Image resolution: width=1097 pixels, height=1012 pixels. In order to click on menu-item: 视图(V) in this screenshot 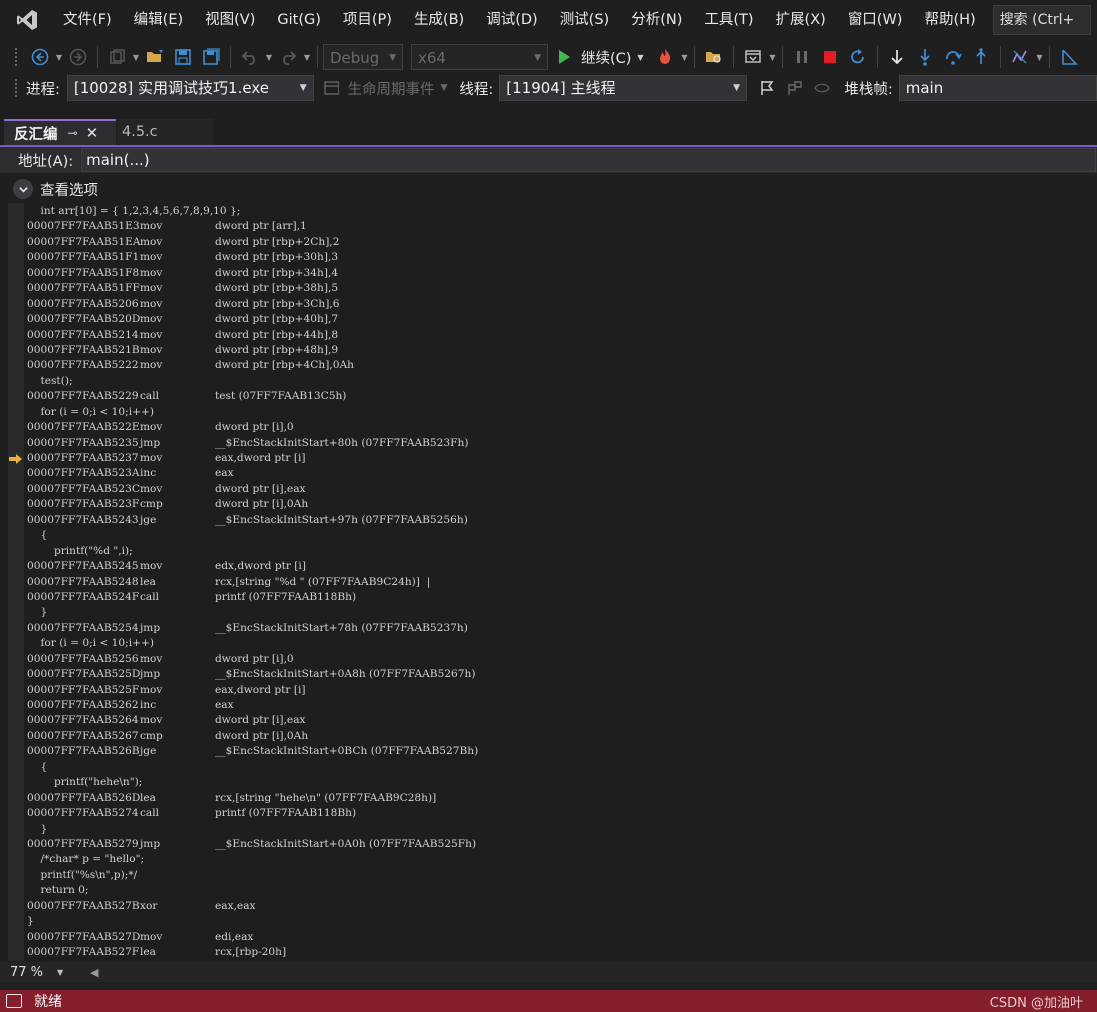, I will do `click(230, 20)`.